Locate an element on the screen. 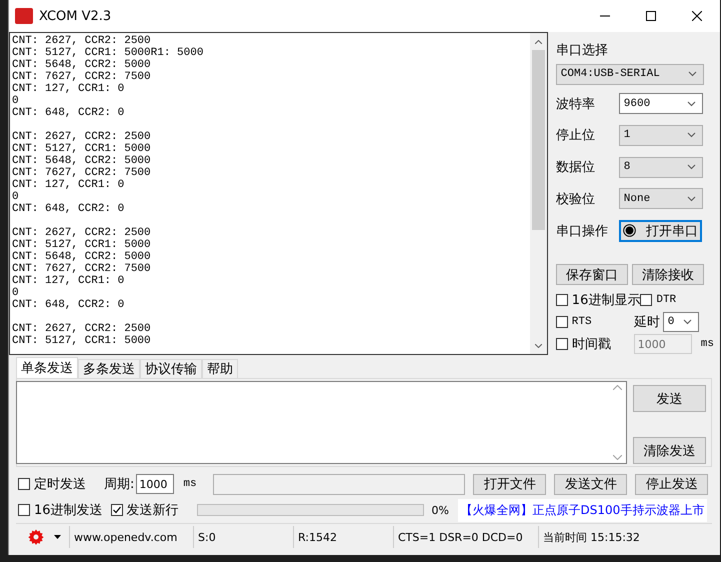 The image size is (721, 562). setting-label: 波特率 is located at coordinates (576, 104).